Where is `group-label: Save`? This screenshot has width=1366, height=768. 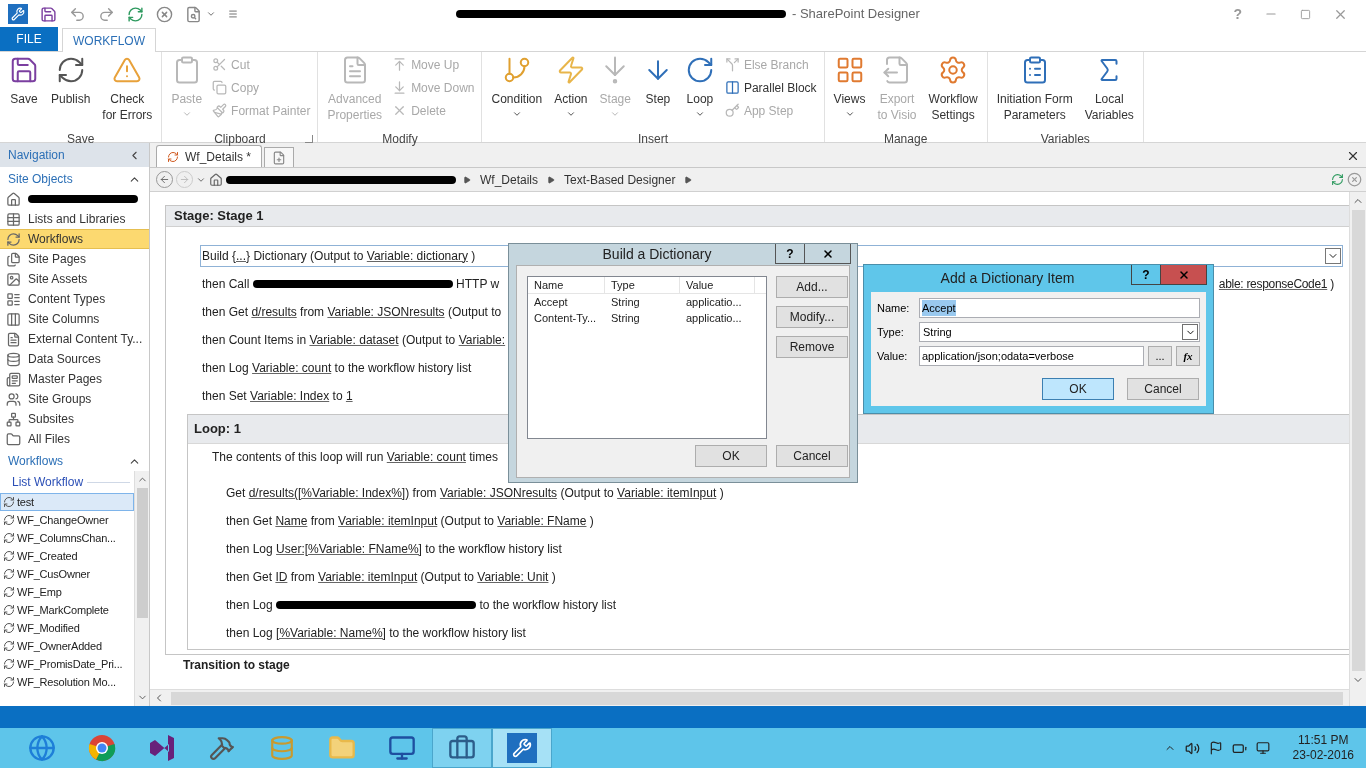 group-label: Save is located at coordinates (81, 139).